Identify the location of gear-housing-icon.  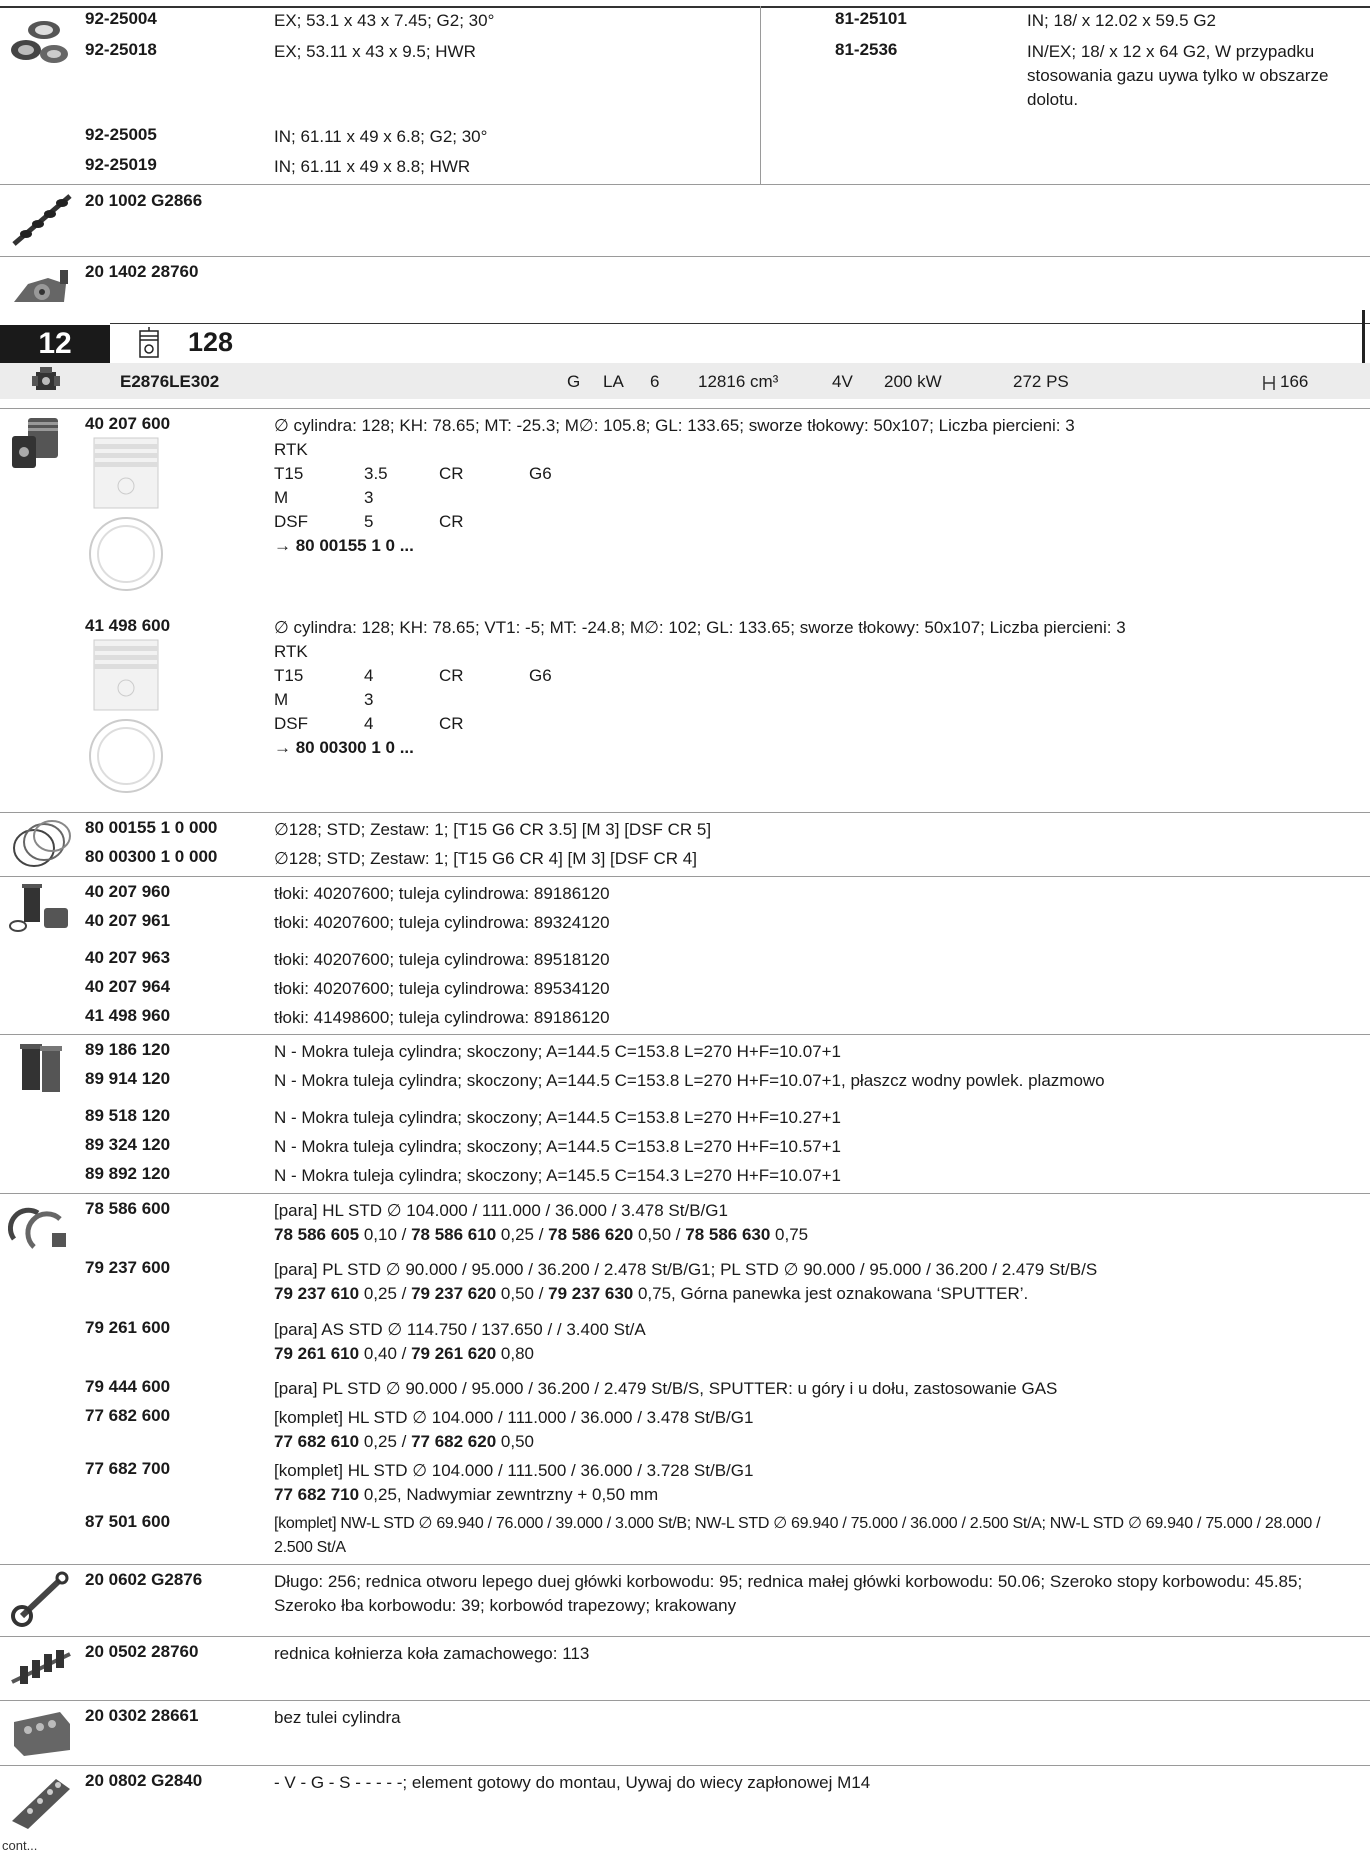
(41, 286).